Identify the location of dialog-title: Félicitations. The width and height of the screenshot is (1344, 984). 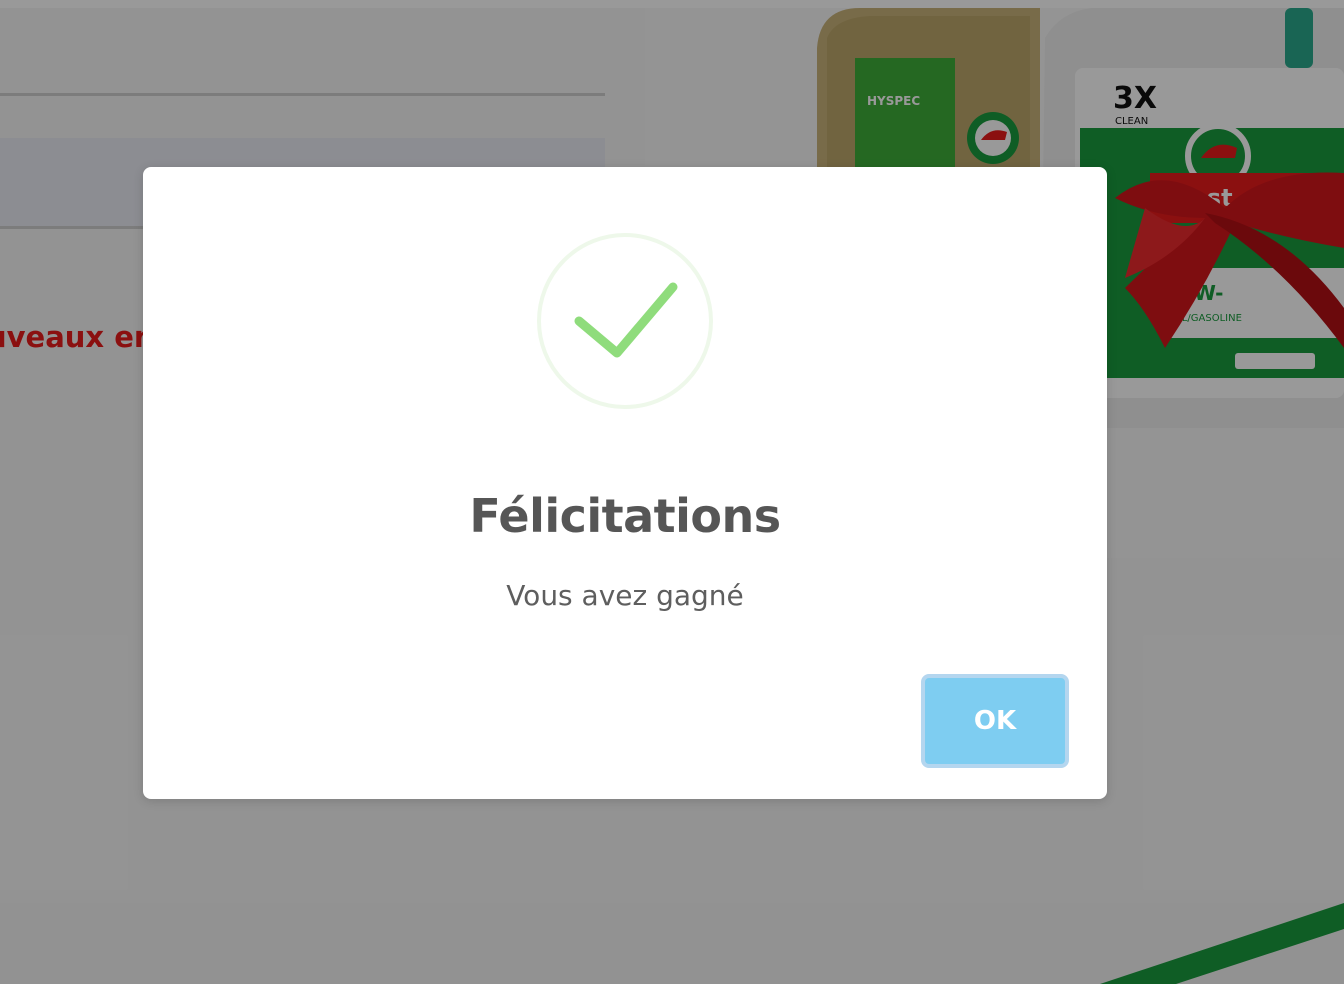
(625, 516).